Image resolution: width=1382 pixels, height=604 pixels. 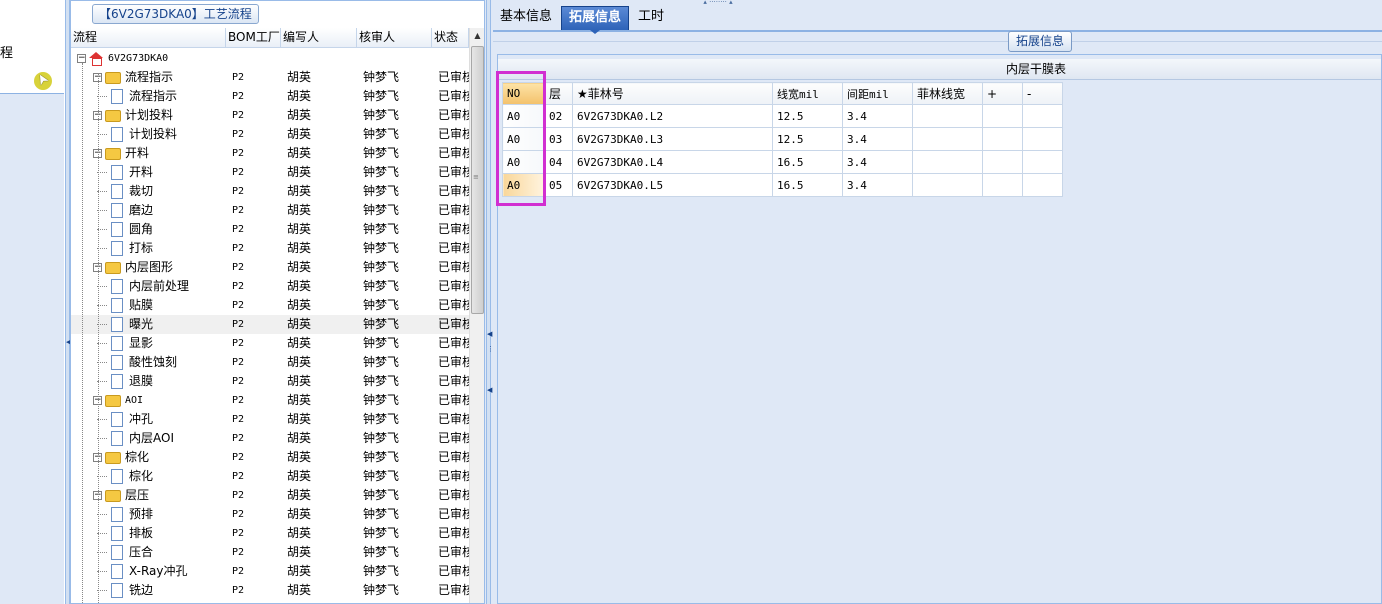 What do you see at coordinates (558, 93) in the screenshot?
I see `grid-col-header: 层` at bounding box center [558, 93].